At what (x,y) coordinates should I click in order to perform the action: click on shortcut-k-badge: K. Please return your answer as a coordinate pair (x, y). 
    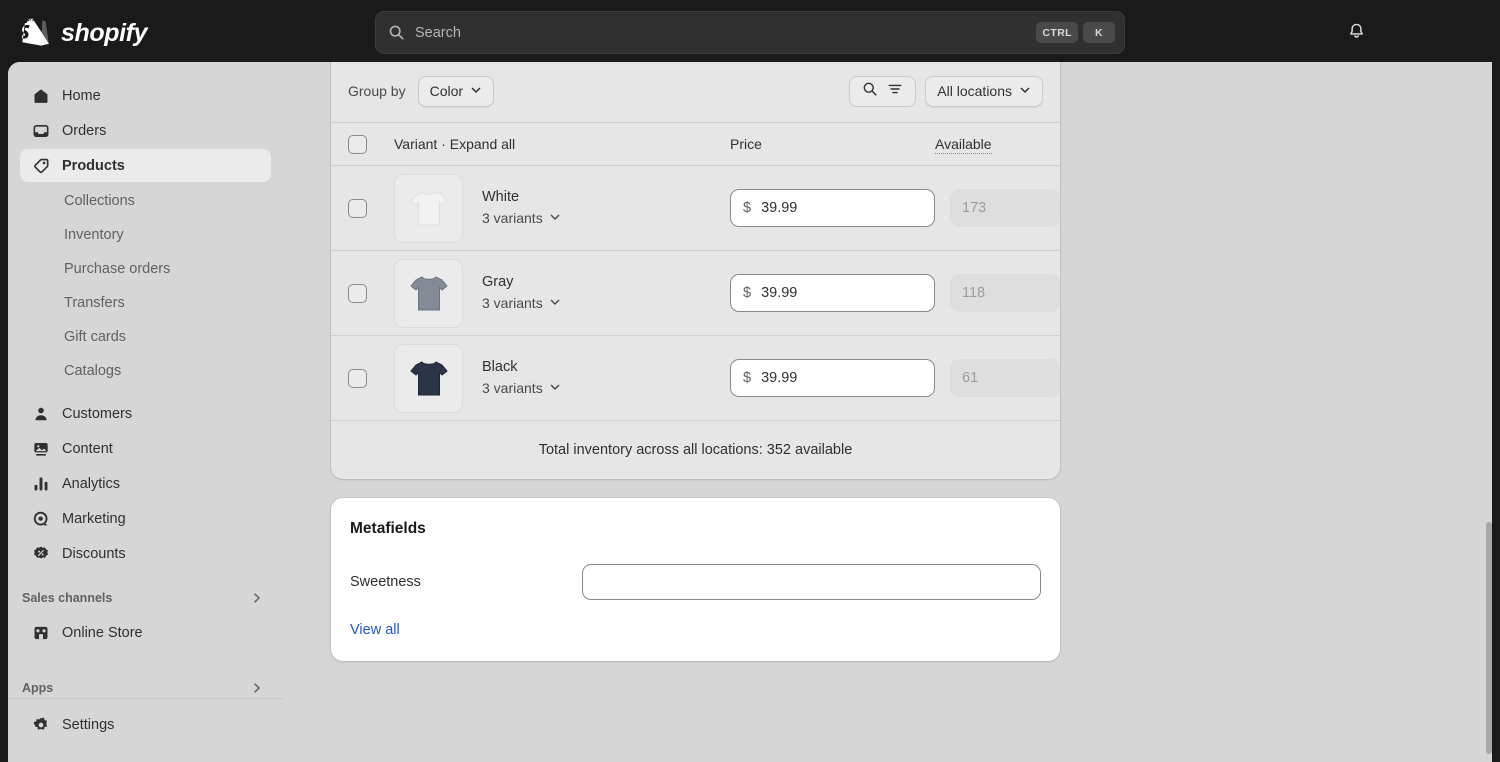
    Looking at the image, I should click on (1099, 32).